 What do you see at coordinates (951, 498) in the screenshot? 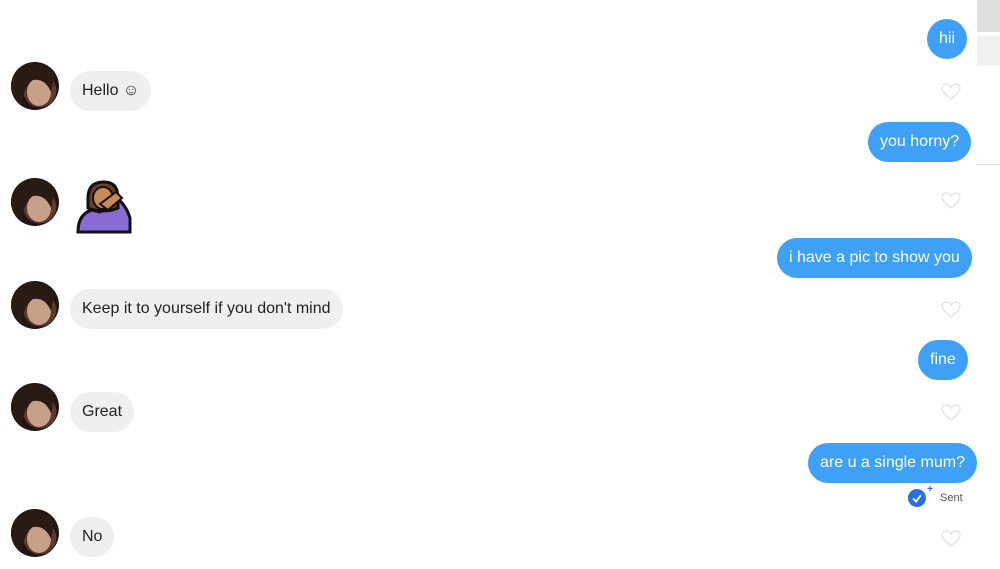
I see `sent-label: Sent` at bounding box center [951, 498].